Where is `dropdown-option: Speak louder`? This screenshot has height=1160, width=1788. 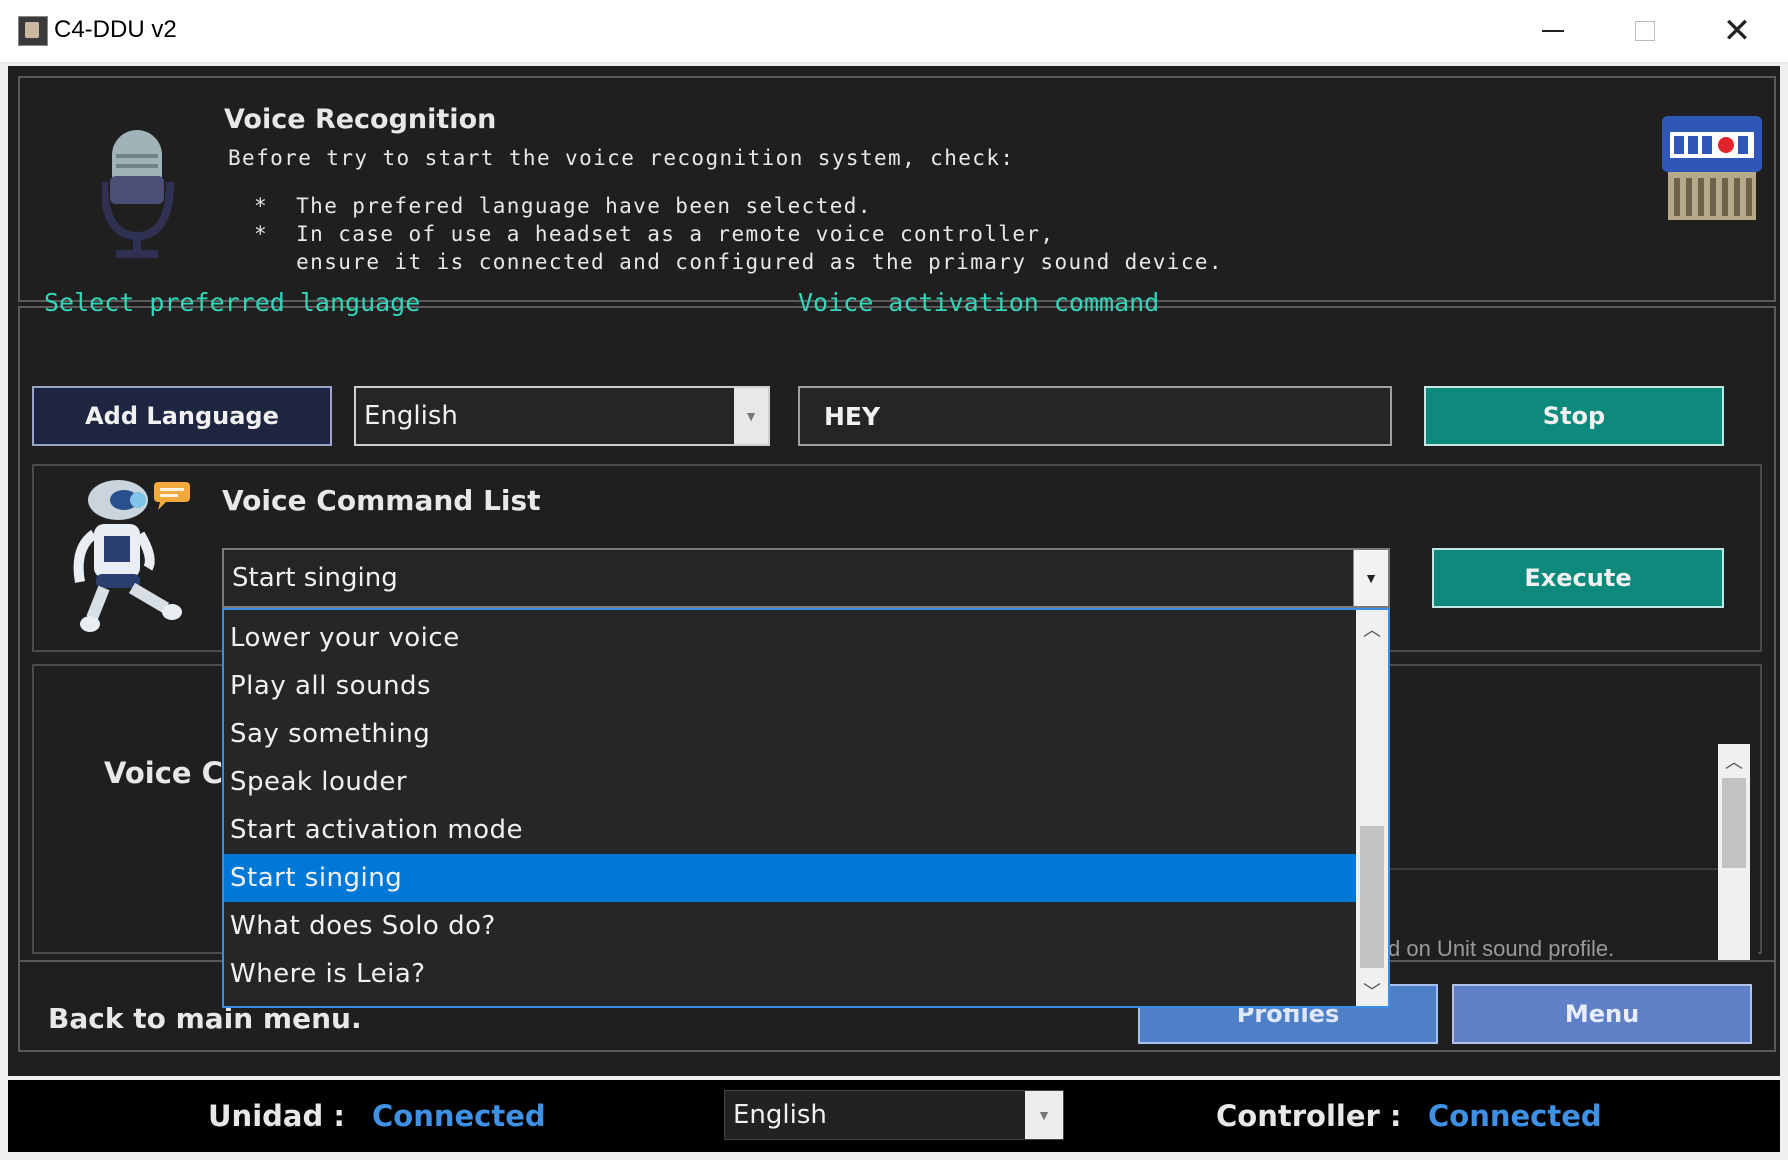 dropdown-option: Speak louder is located at coordinates (790, 782).